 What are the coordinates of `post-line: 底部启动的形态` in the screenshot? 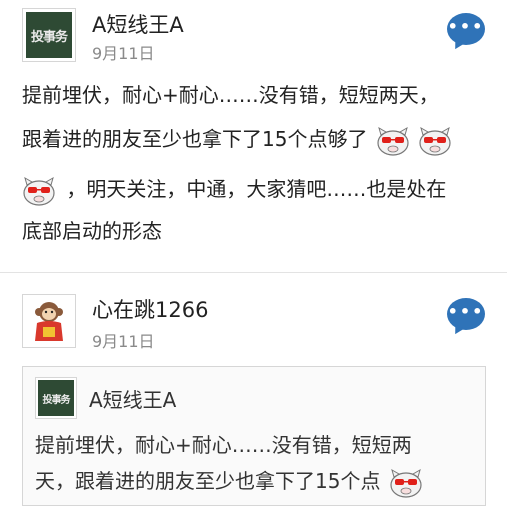 It's located at (92, 231).